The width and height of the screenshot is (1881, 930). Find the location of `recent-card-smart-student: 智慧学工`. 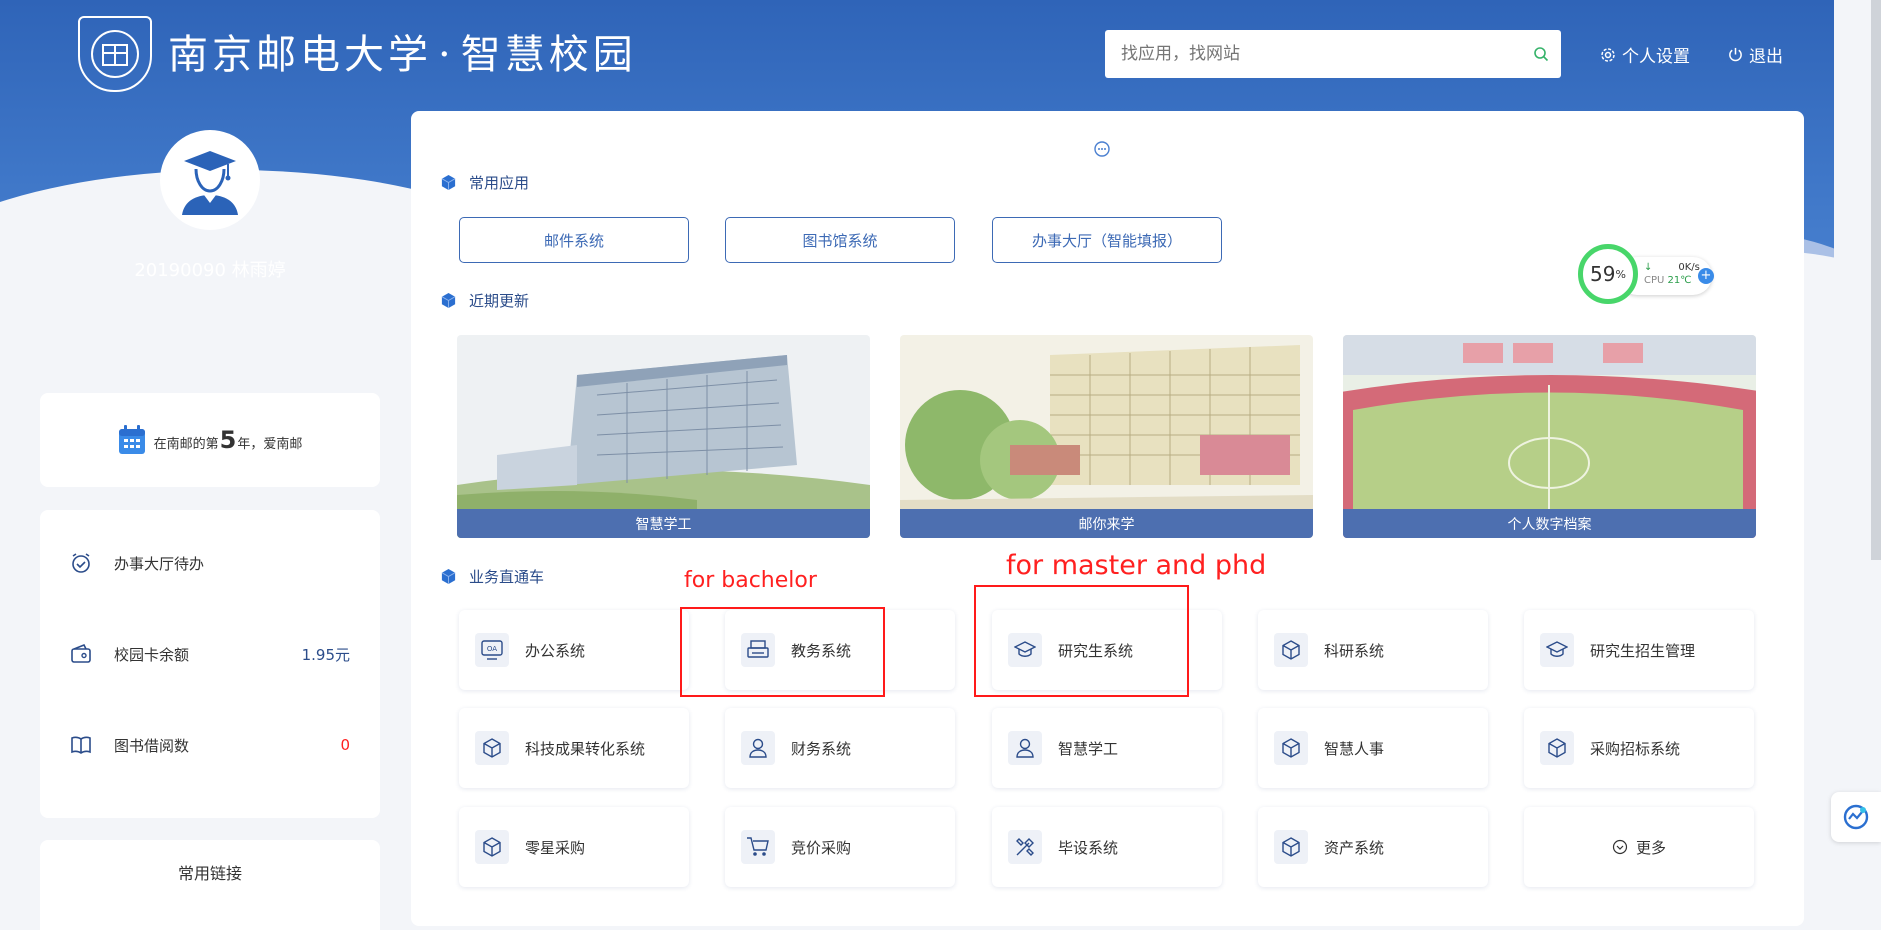

recent-card-smart-student: 智慧学工 is located at coordinates (663, 436).